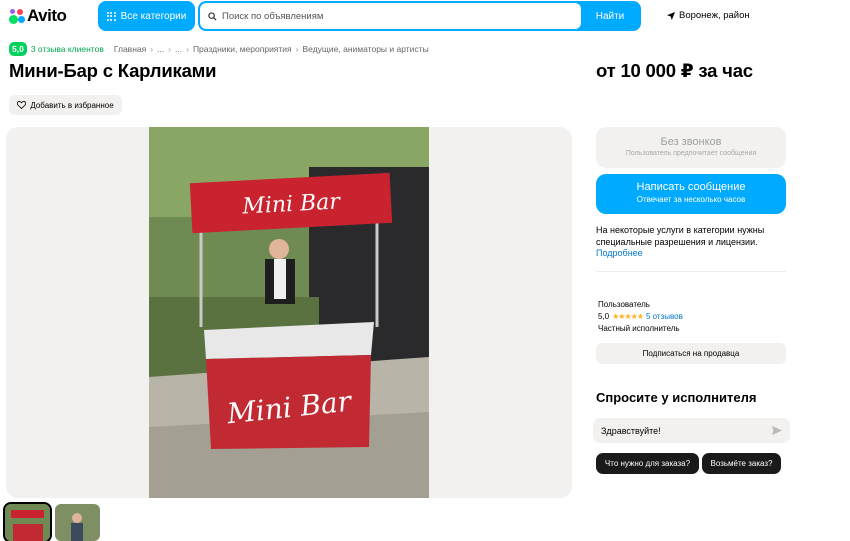  What do you see at coordinates (610, 16) in the screenshot?
I see `search-button: Найти` at bounding box center [610, 16].